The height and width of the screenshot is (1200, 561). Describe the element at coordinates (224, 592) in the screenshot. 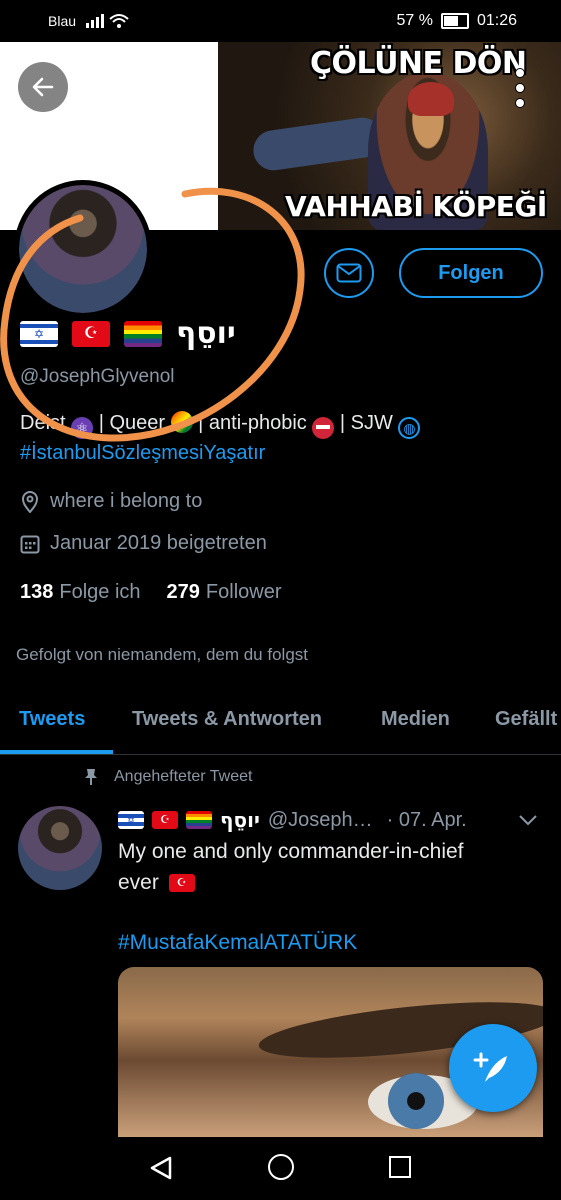

I see `followers-link: 279 Follower` at that location.